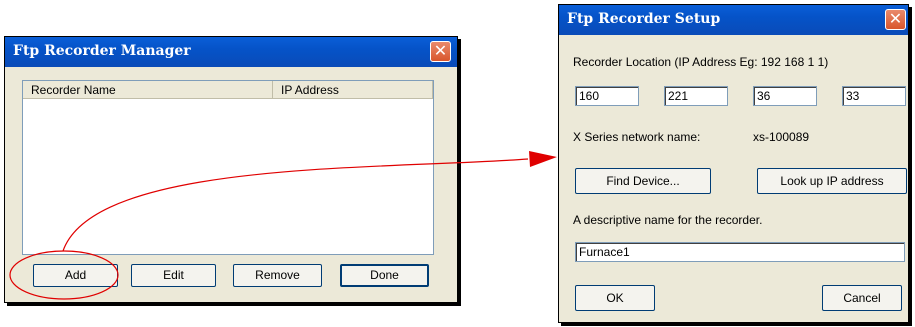 The image size is (915, 327). I want to click on edit-button: Edit, so click(173, 275).